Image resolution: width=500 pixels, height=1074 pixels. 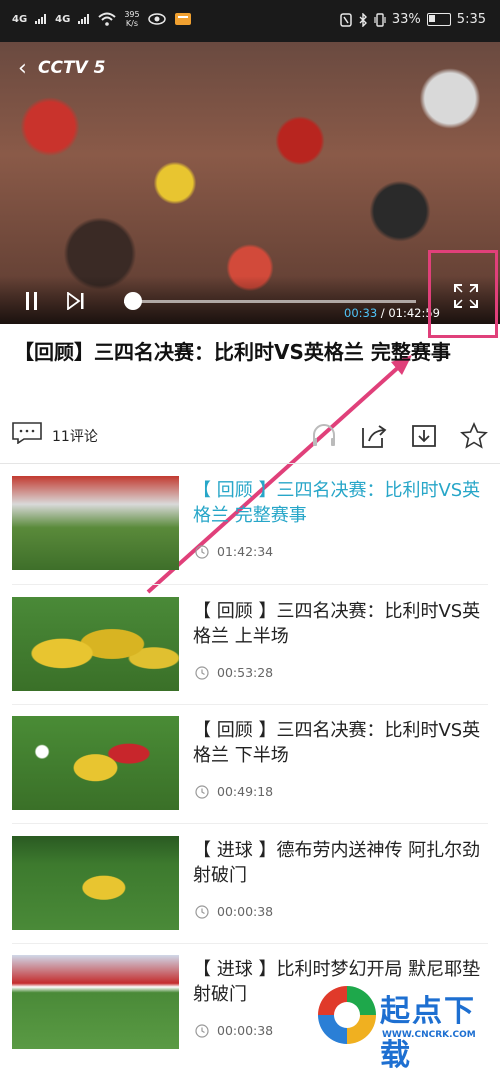 I want to click on list-item: 【 回顾 】三四名决赛：比利时VS英格兰 下半场 00:49:18, so click(x=250, y=772).